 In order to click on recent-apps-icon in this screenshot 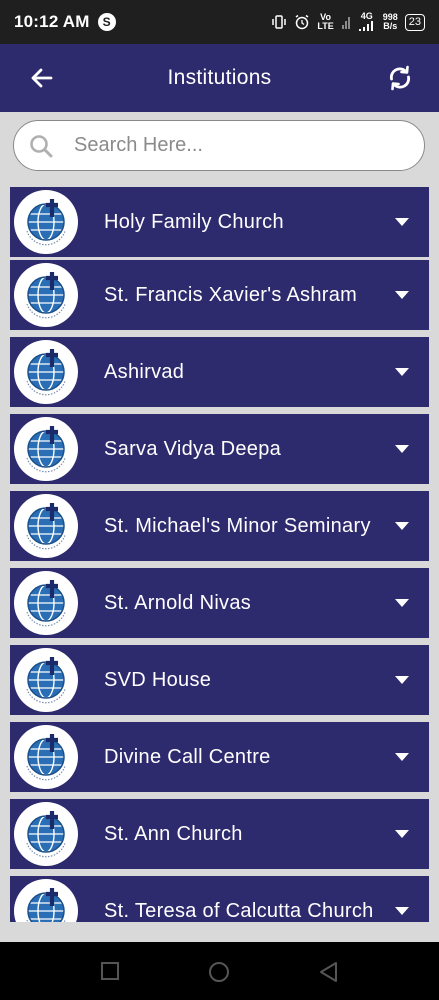, I will do `click(110, 971)`.